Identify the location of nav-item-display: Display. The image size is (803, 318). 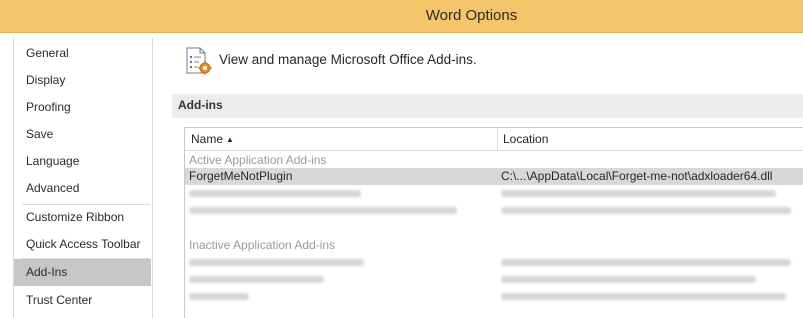
(82, 80).